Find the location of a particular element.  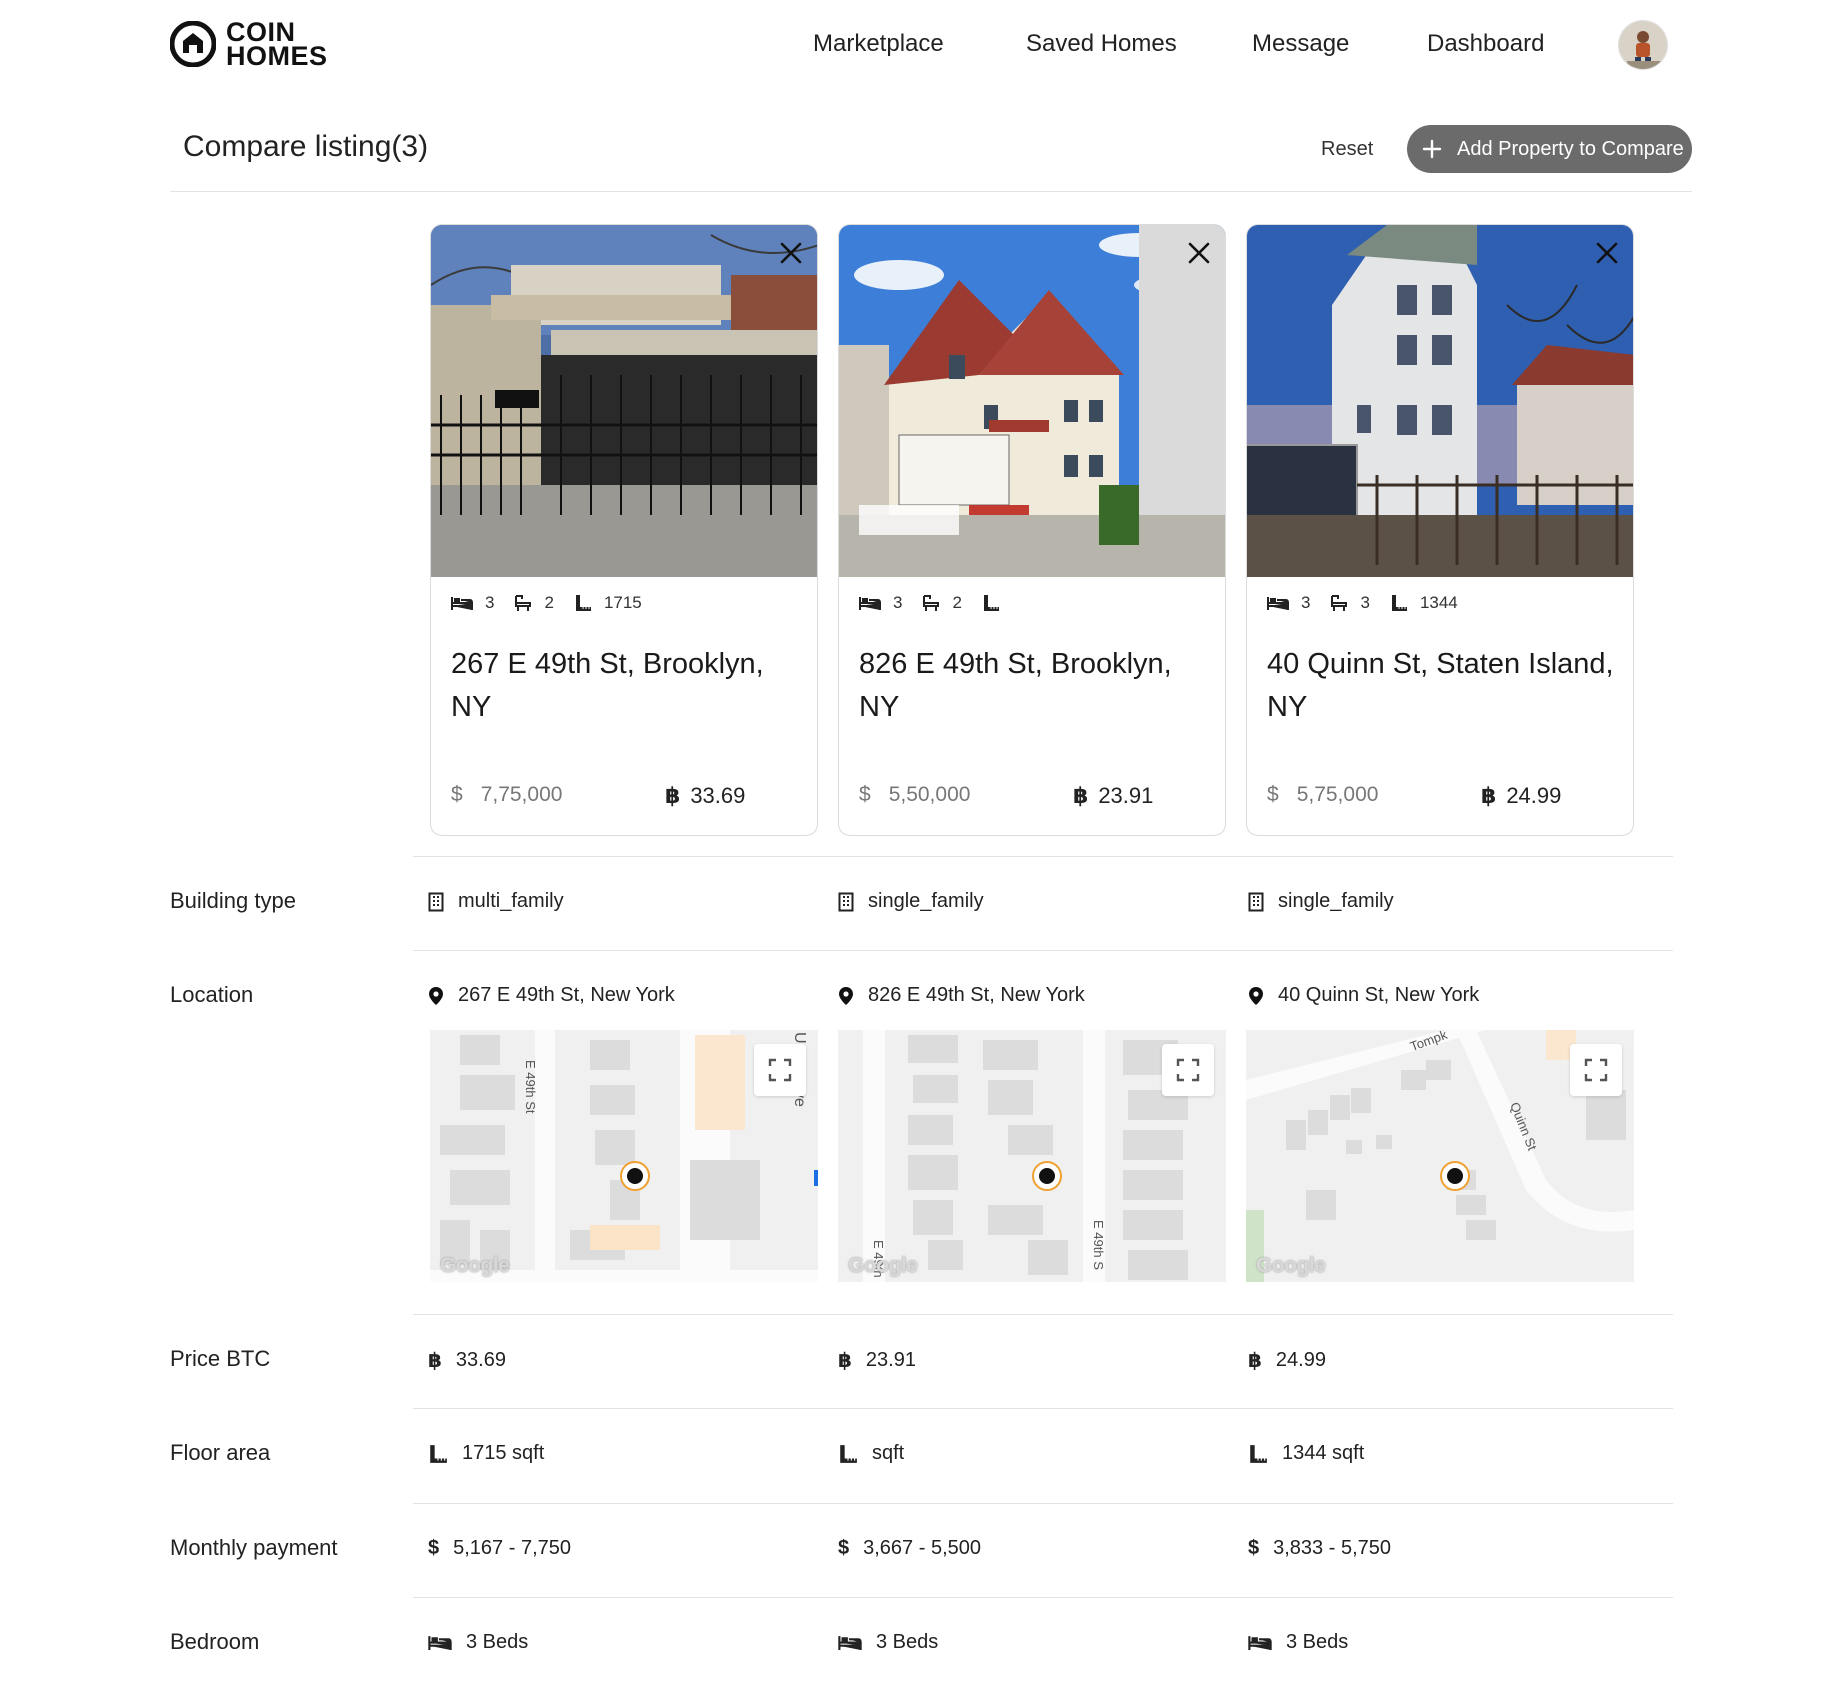

listing-address: 40 Quinn St, Staten Island, NY is located at coordinates (1442, 686).